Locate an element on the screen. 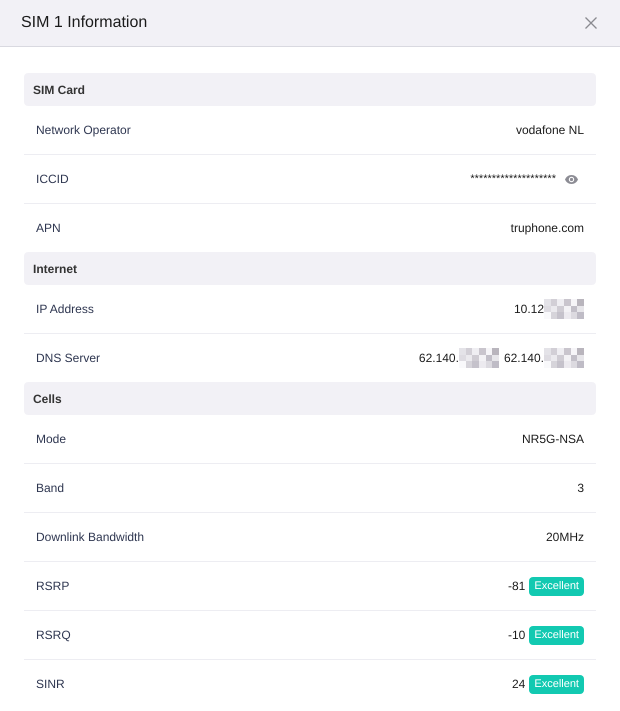 Image resolution: width=620 pixels, height=711 pixels. row-label: ICCID is located at coordinates (52, 179).